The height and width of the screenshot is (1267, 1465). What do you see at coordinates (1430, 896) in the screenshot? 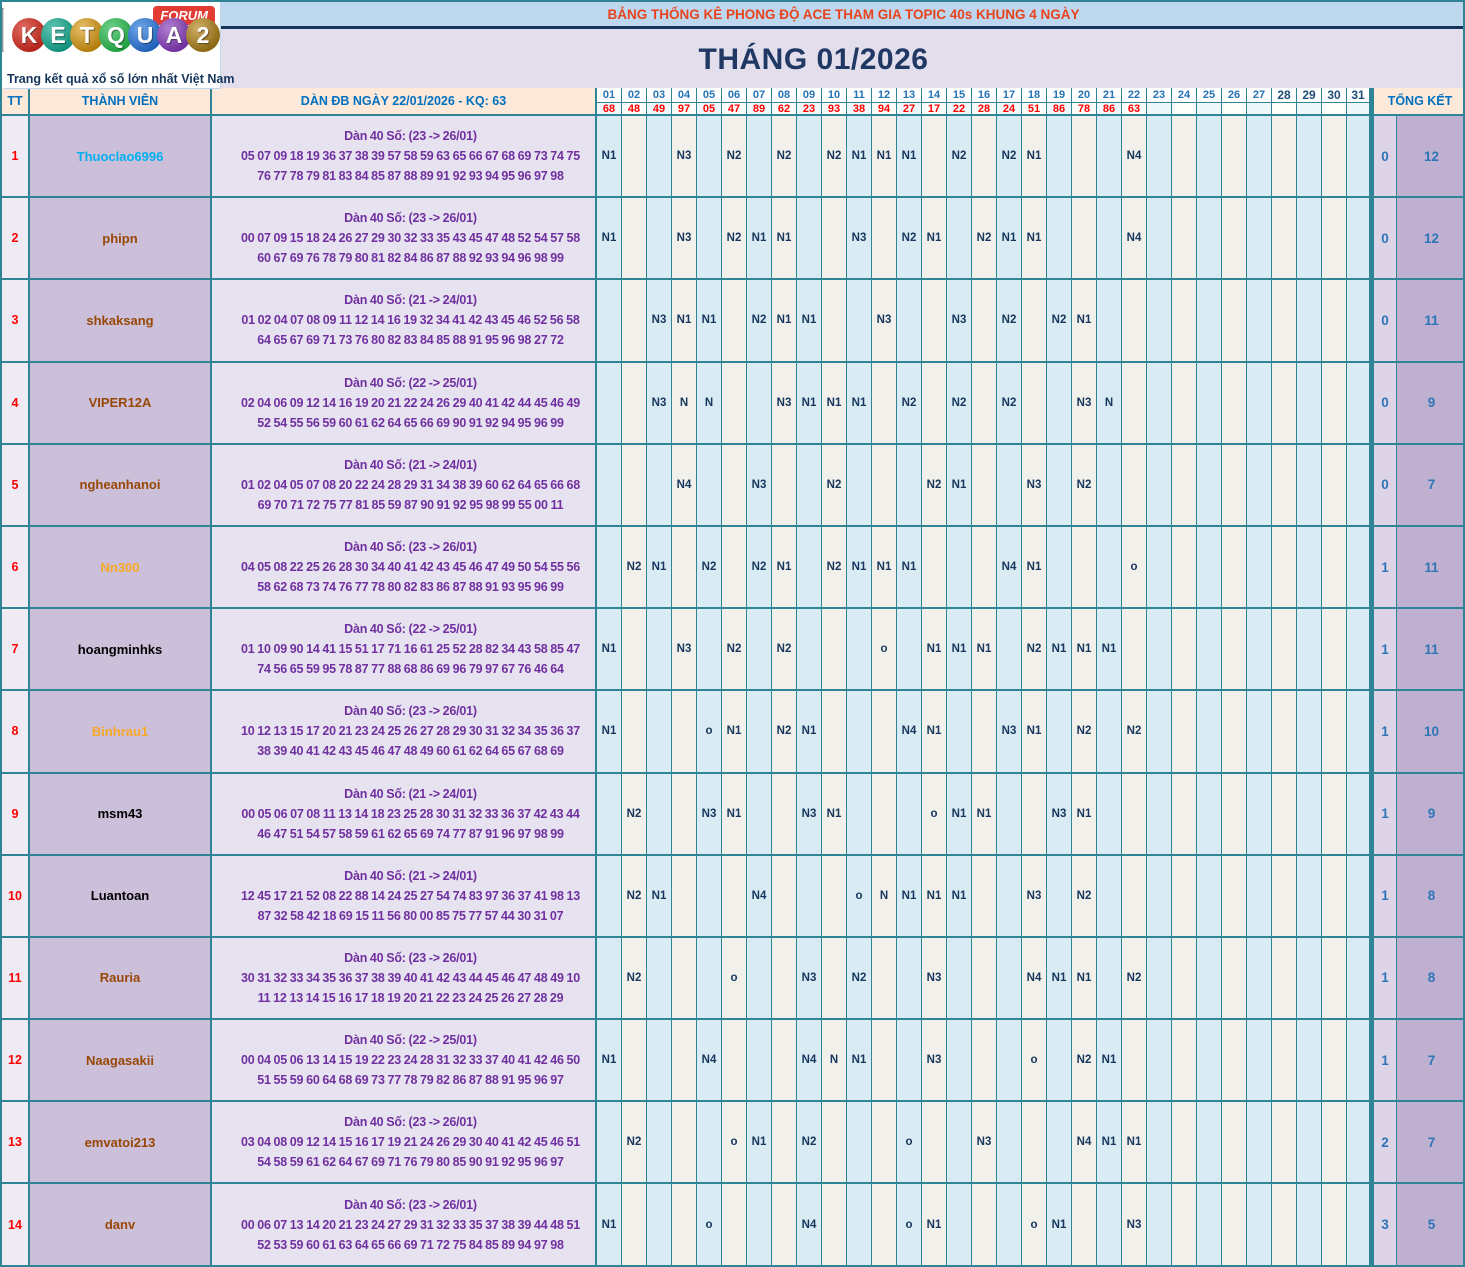
I see `total-hit: 8` at bounding box center [1430, 896].